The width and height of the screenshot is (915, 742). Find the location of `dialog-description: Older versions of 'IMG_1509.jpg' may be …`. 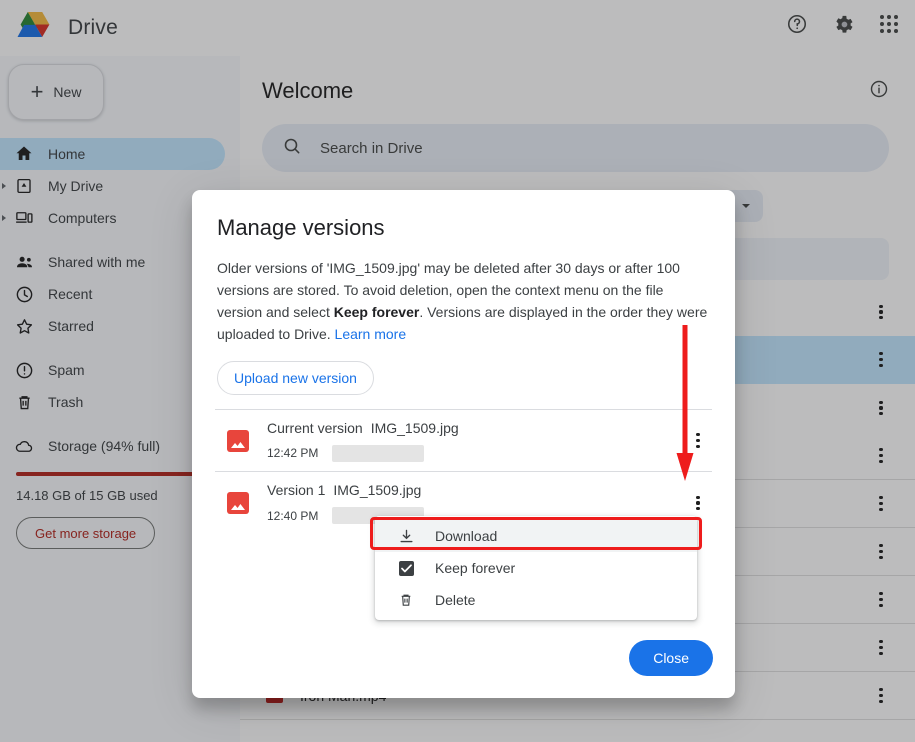

dialog-description: Older versions of 'IMG_1509.jpg' may be … is located at coordinates (463, 293).